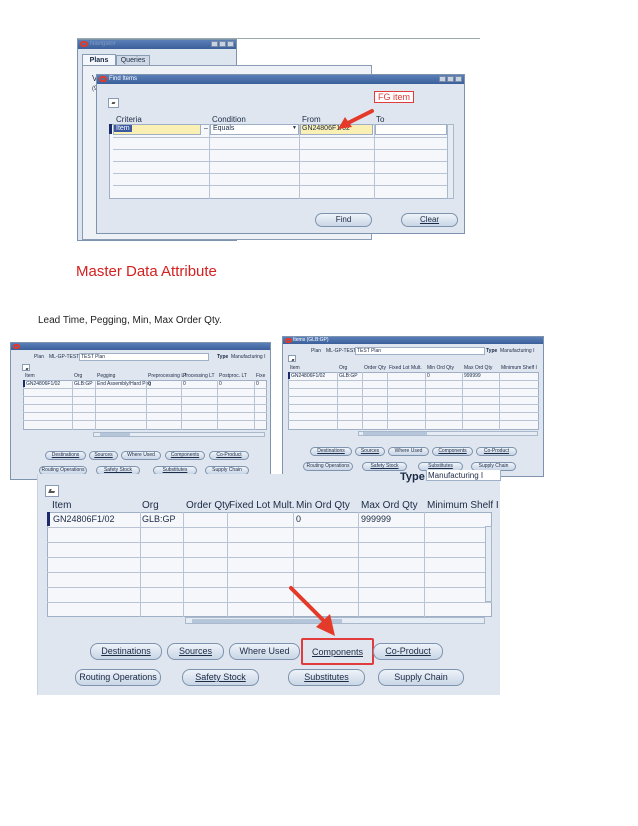 The width and height of the screenshot is (638, 826). What do you see at coordinates (517, 351) in the screenshot?
I see `type-value: Manufacturing I` at bounding box center [517, 351].